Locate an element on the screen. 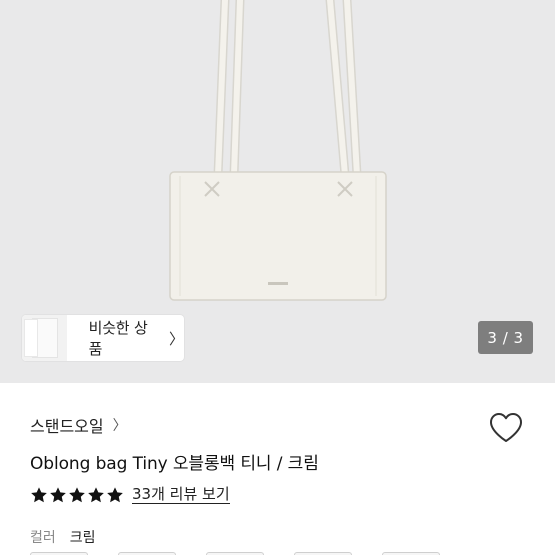 This screenshot has width=555, height=555. similar-products-button: 비슷한 상품 〉 is located at coordinates (103, 338).